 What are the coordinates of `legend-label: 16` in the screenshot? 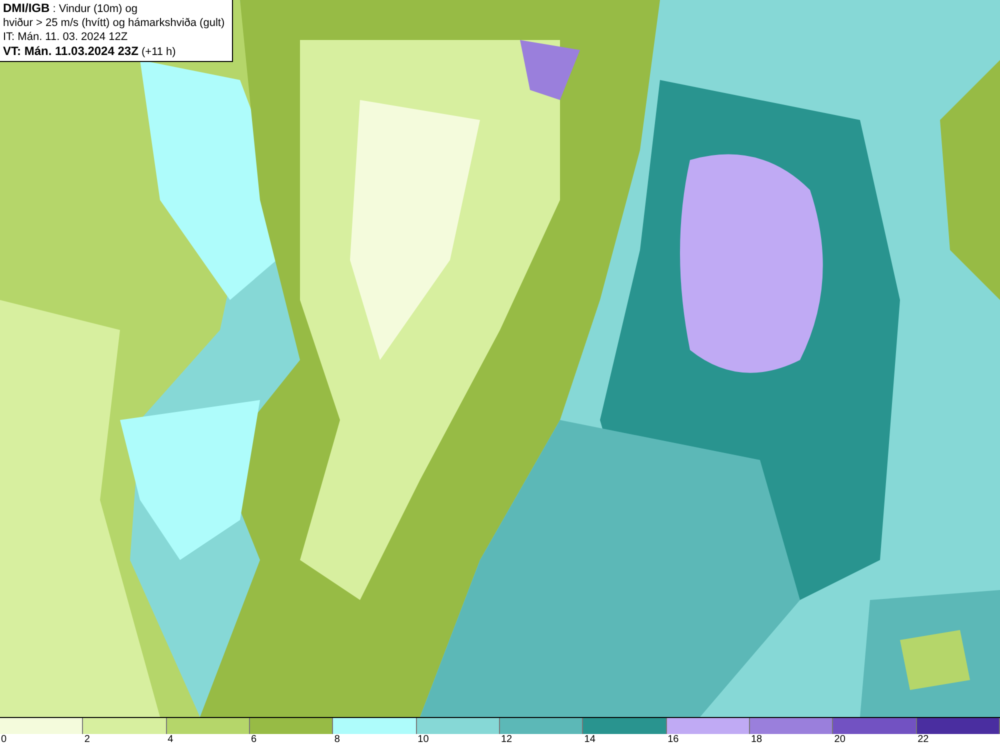 It's located at (672, 740).